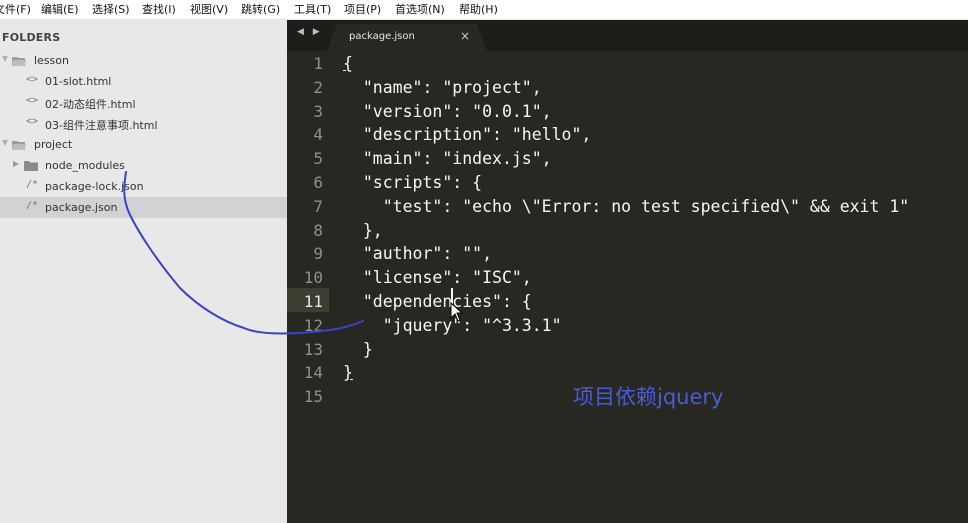  I want to click on menu-preferences: 首选项(N), so click(420, 9).